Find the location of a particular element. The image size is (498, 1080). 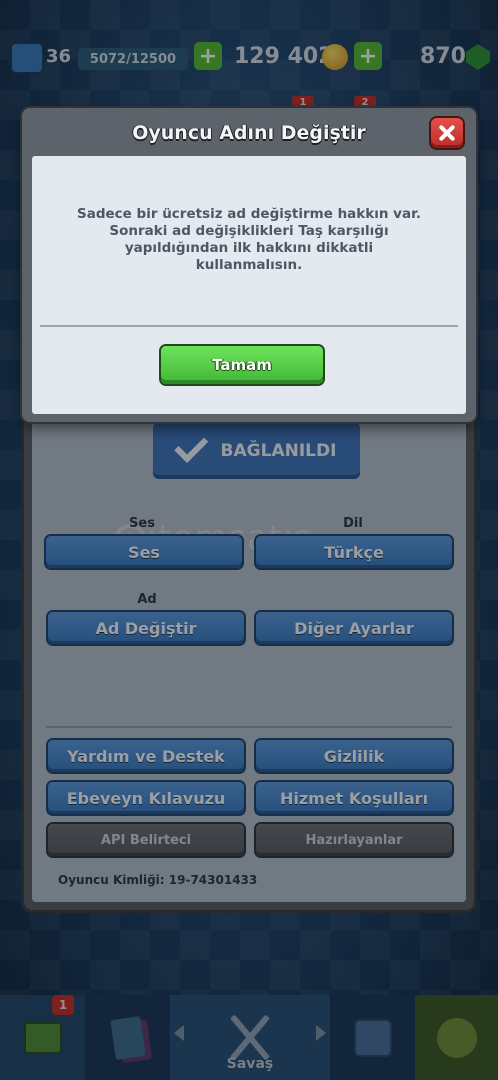

close-icon is located at coordinates (447, 133).